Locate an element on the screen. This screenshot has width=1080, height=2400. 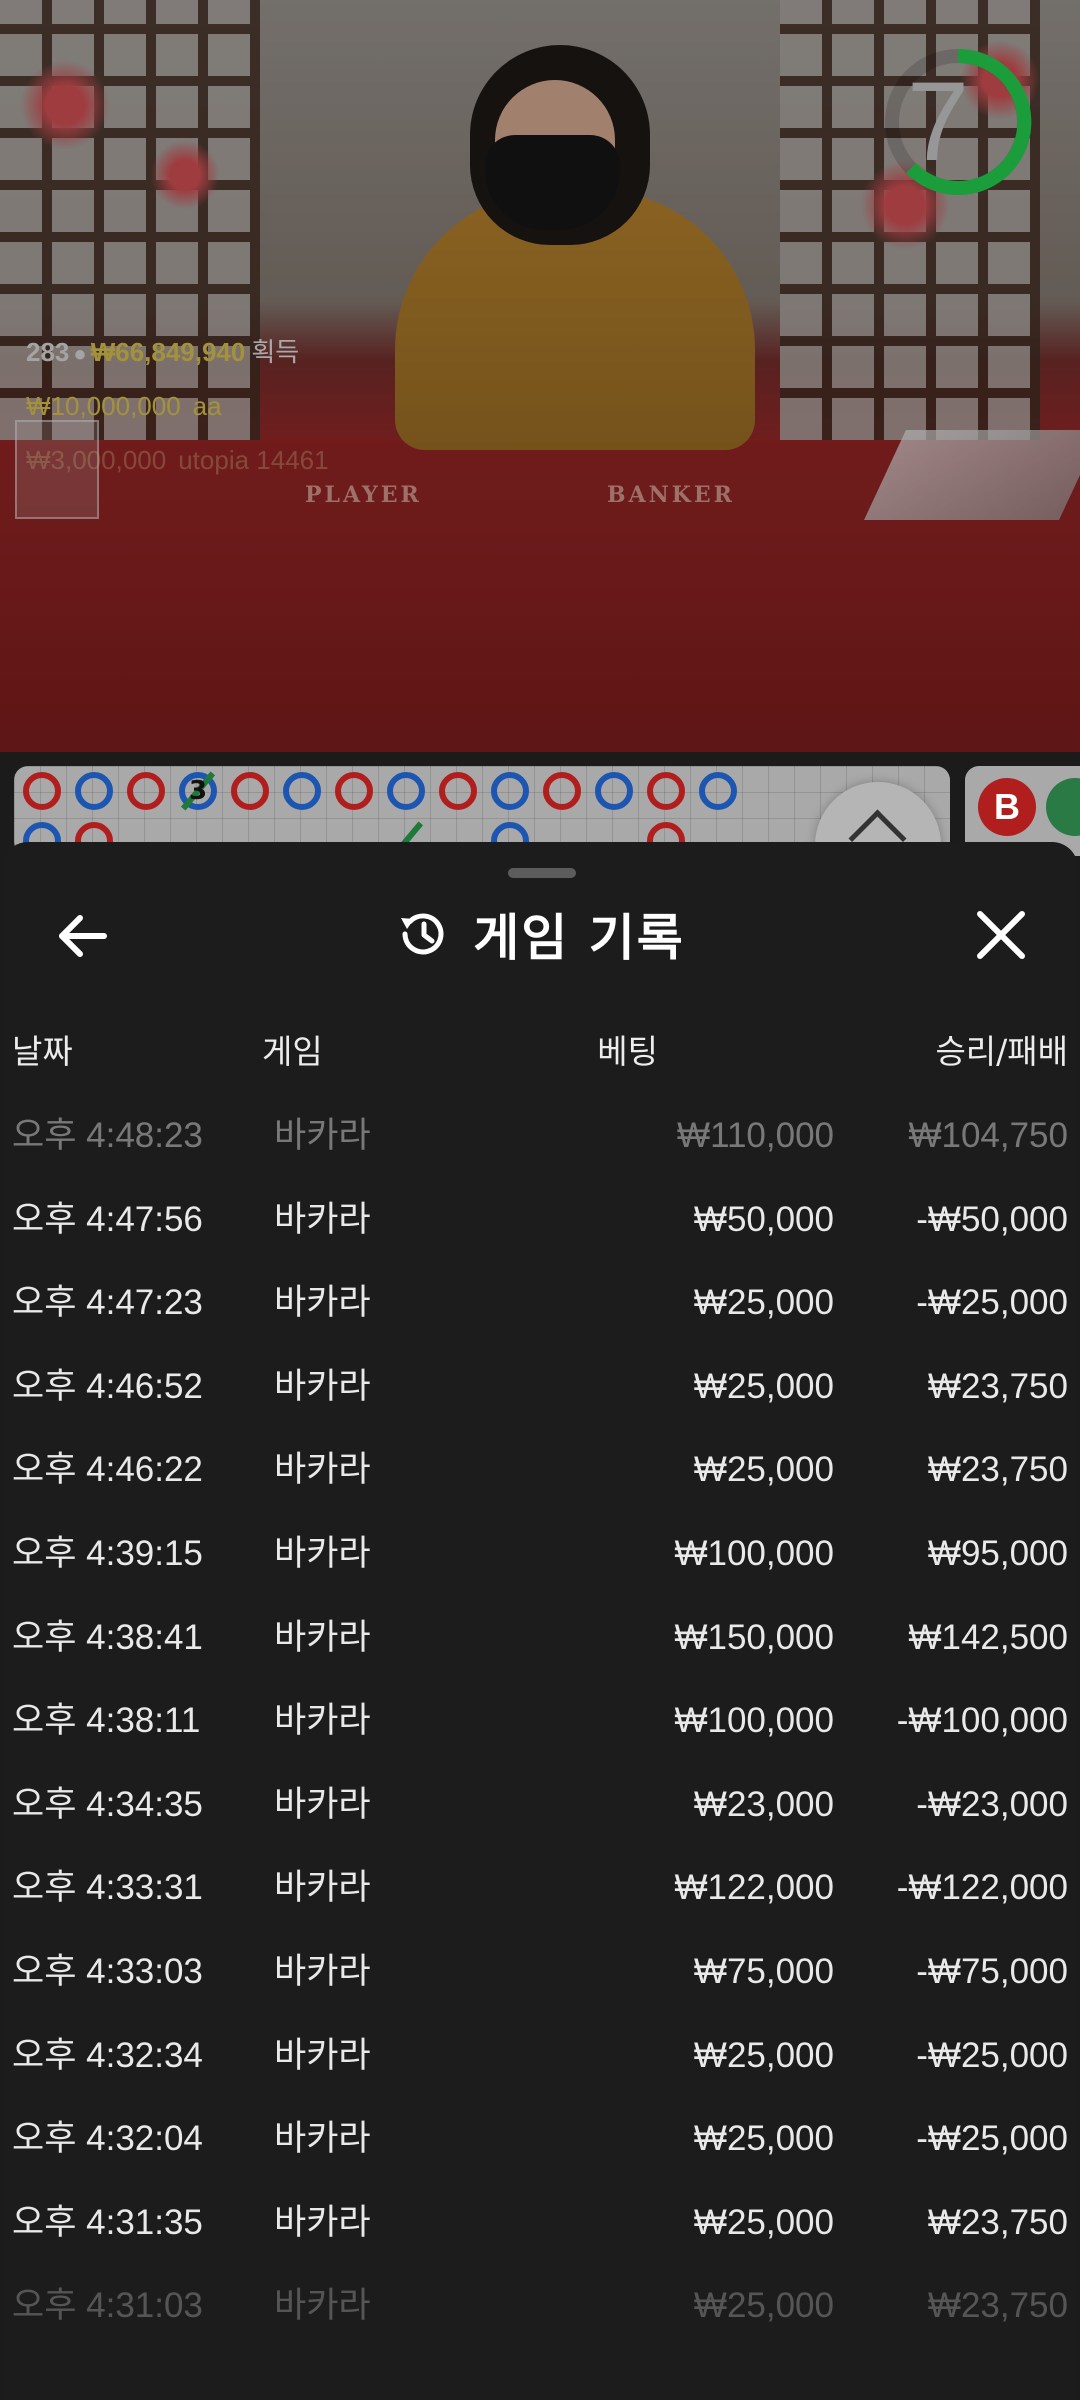
row-result: -₩100,000 is located at coordinates (982, 1721).